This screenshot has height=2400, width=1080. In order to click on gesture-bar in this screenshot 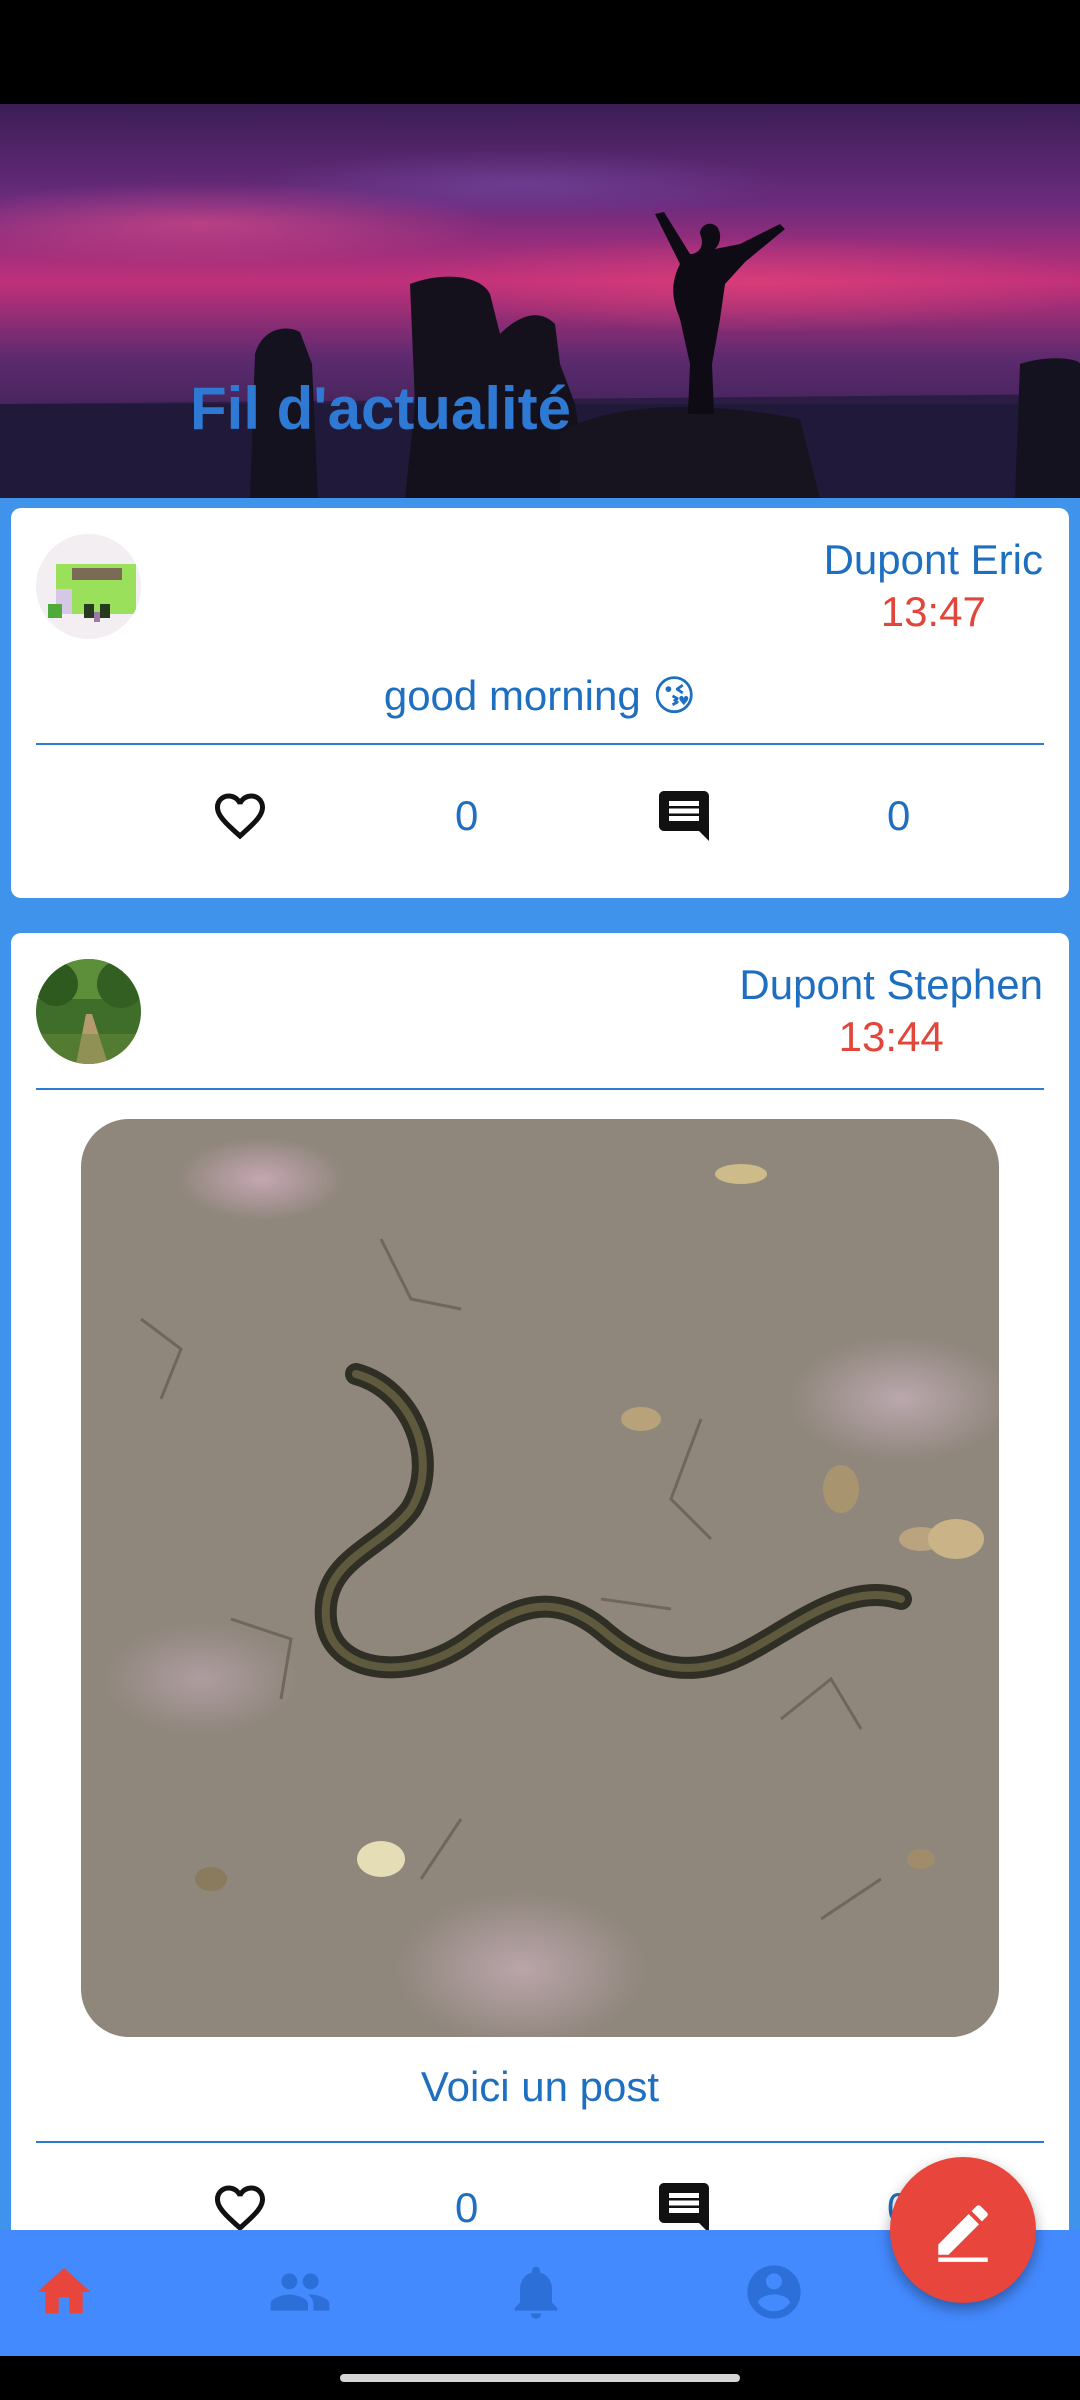, I will do `click(540, 2378)`.